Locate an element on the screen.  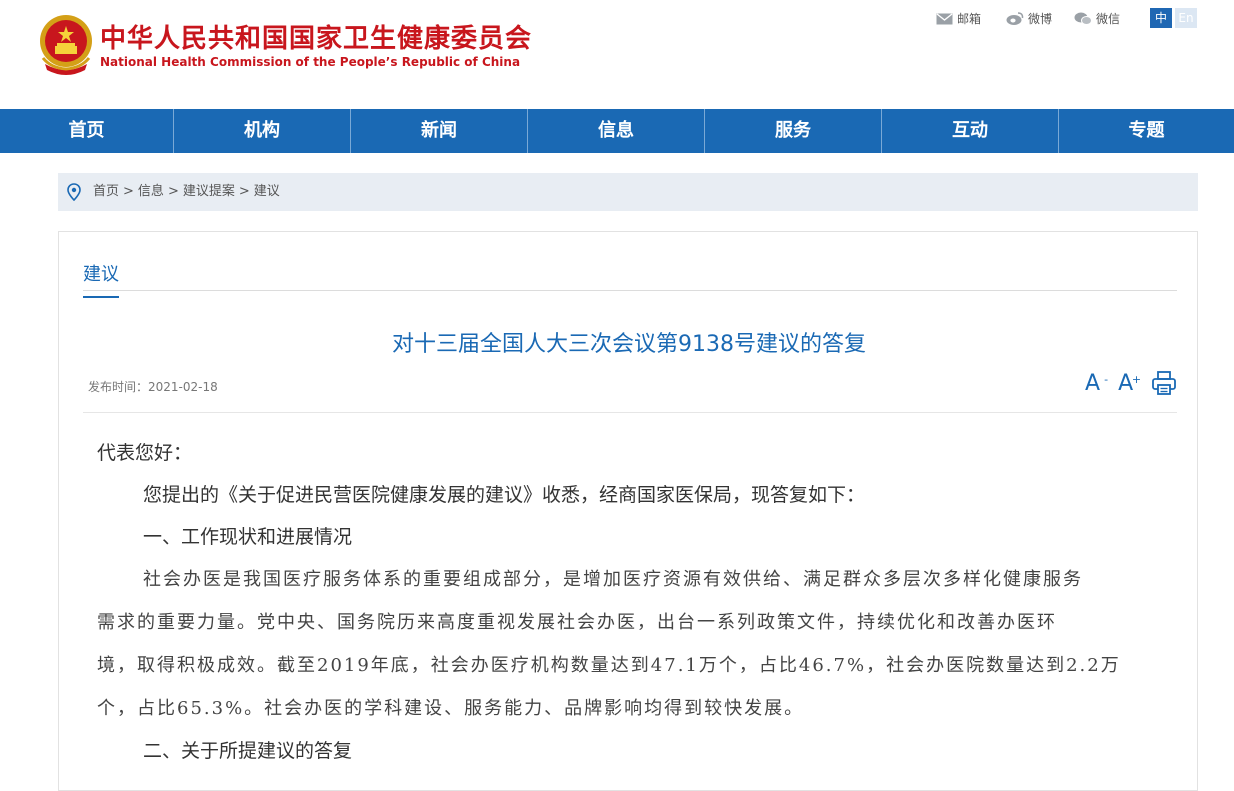
site-title-cn: 中华人民共和国国家卫生健康委员会 is located at coordinates (316, 36).